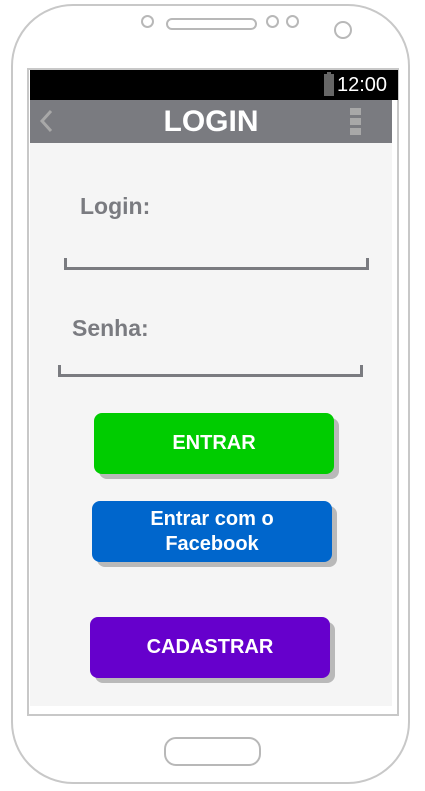 The height and width of the screenshot is (791, 425). I want to click on password-input, so click(210, 371).